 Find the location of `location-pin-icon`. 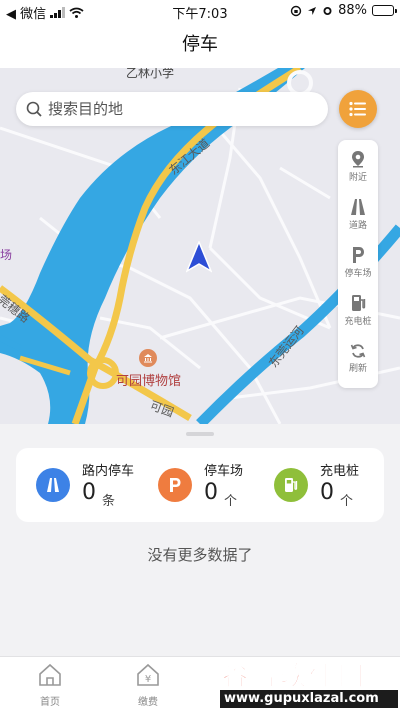

location-pin-icon is located at coordinates (358, 158).